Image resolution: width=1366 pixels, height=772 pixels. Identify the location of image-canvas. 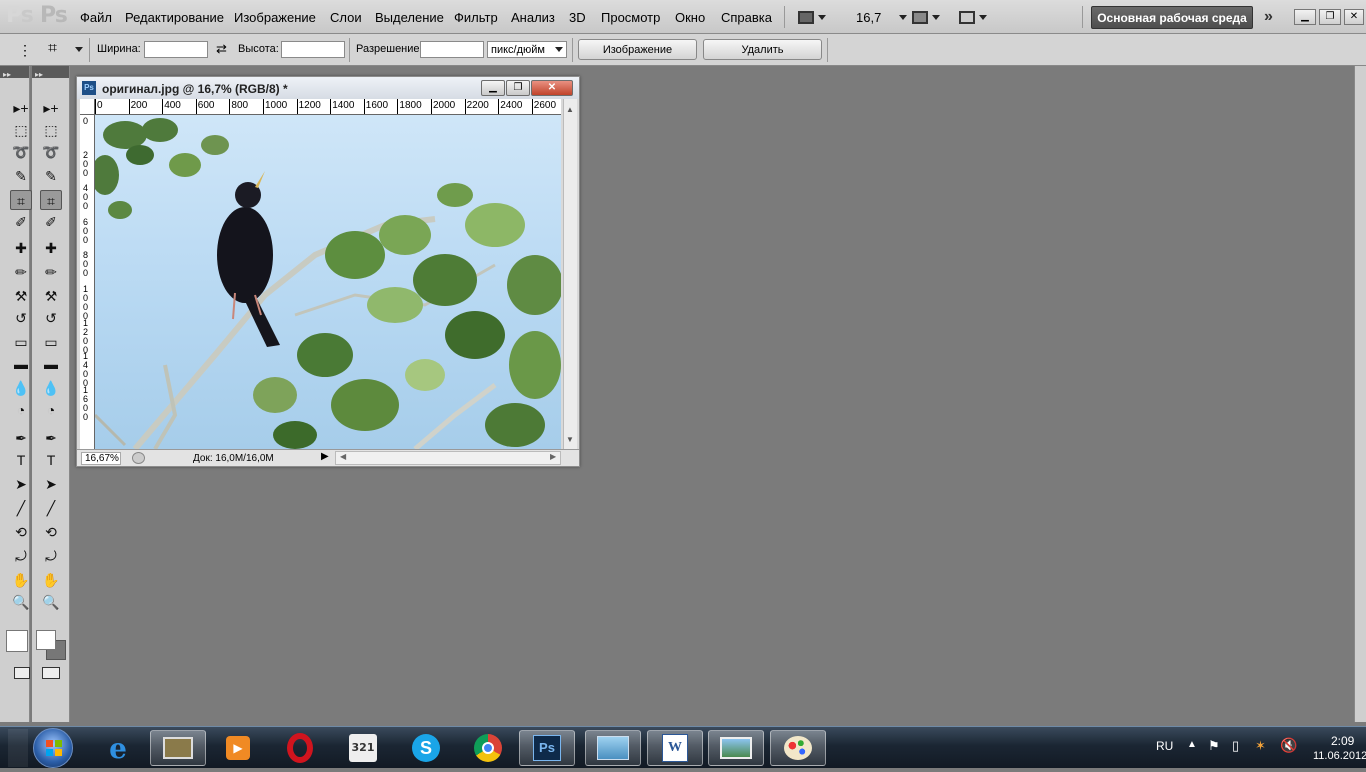
(328, 282).